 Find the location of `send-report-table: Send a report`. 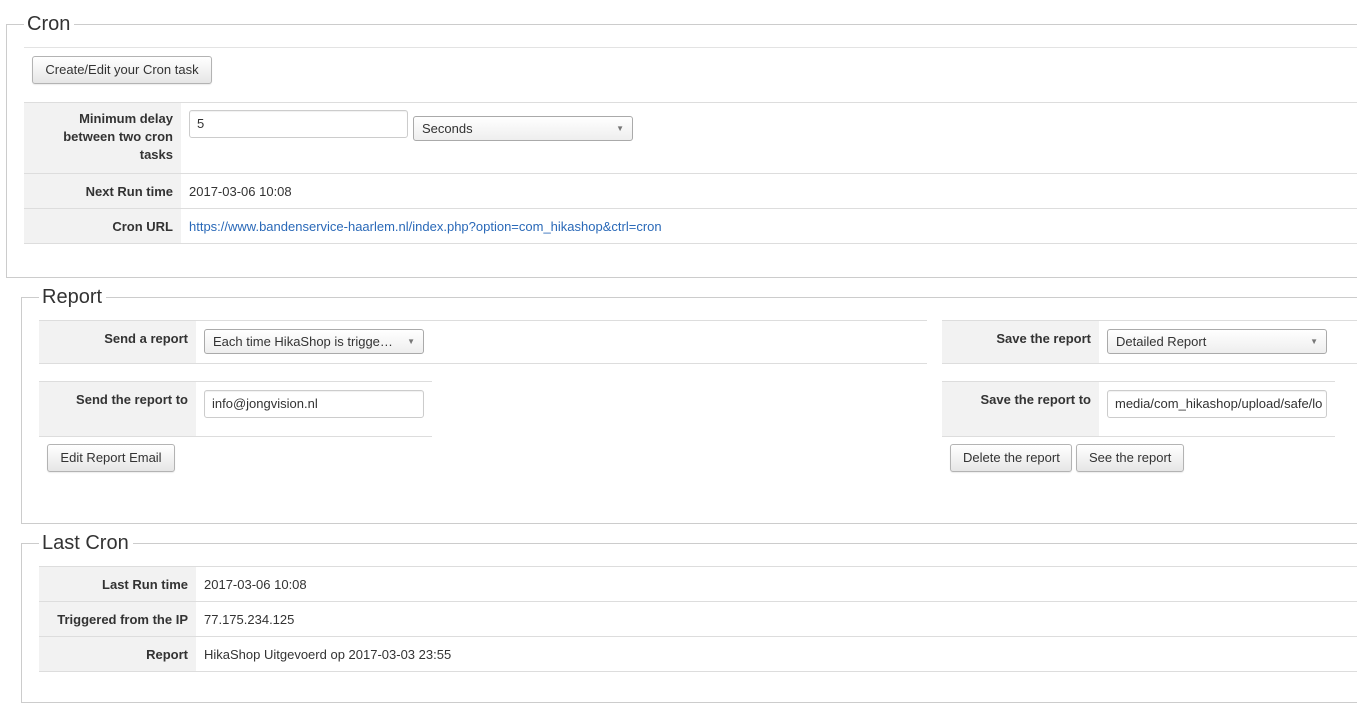

send-report-table: Send a report is located at coordinates (483, 342).